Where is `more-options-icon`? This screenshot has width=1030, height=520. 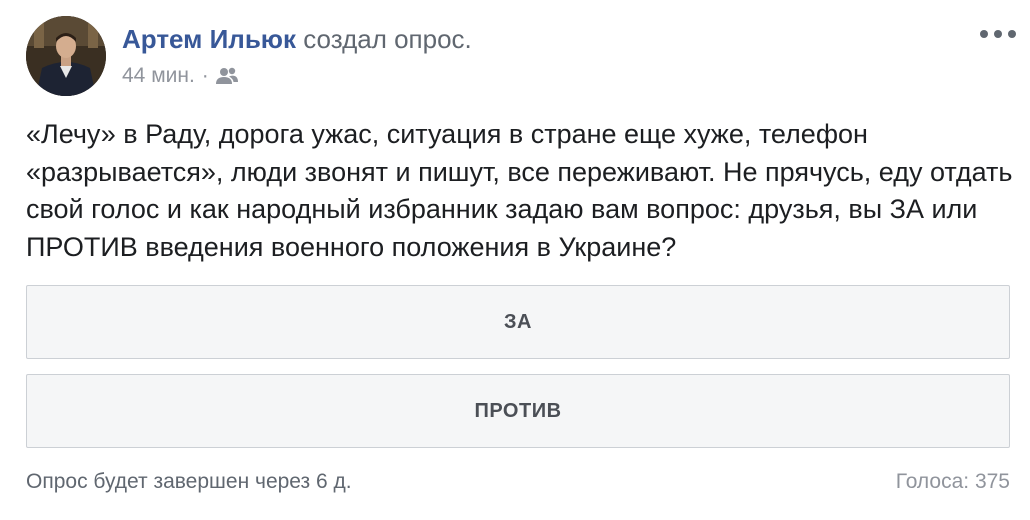
more-options-icon is located at coordinates (998, 34).